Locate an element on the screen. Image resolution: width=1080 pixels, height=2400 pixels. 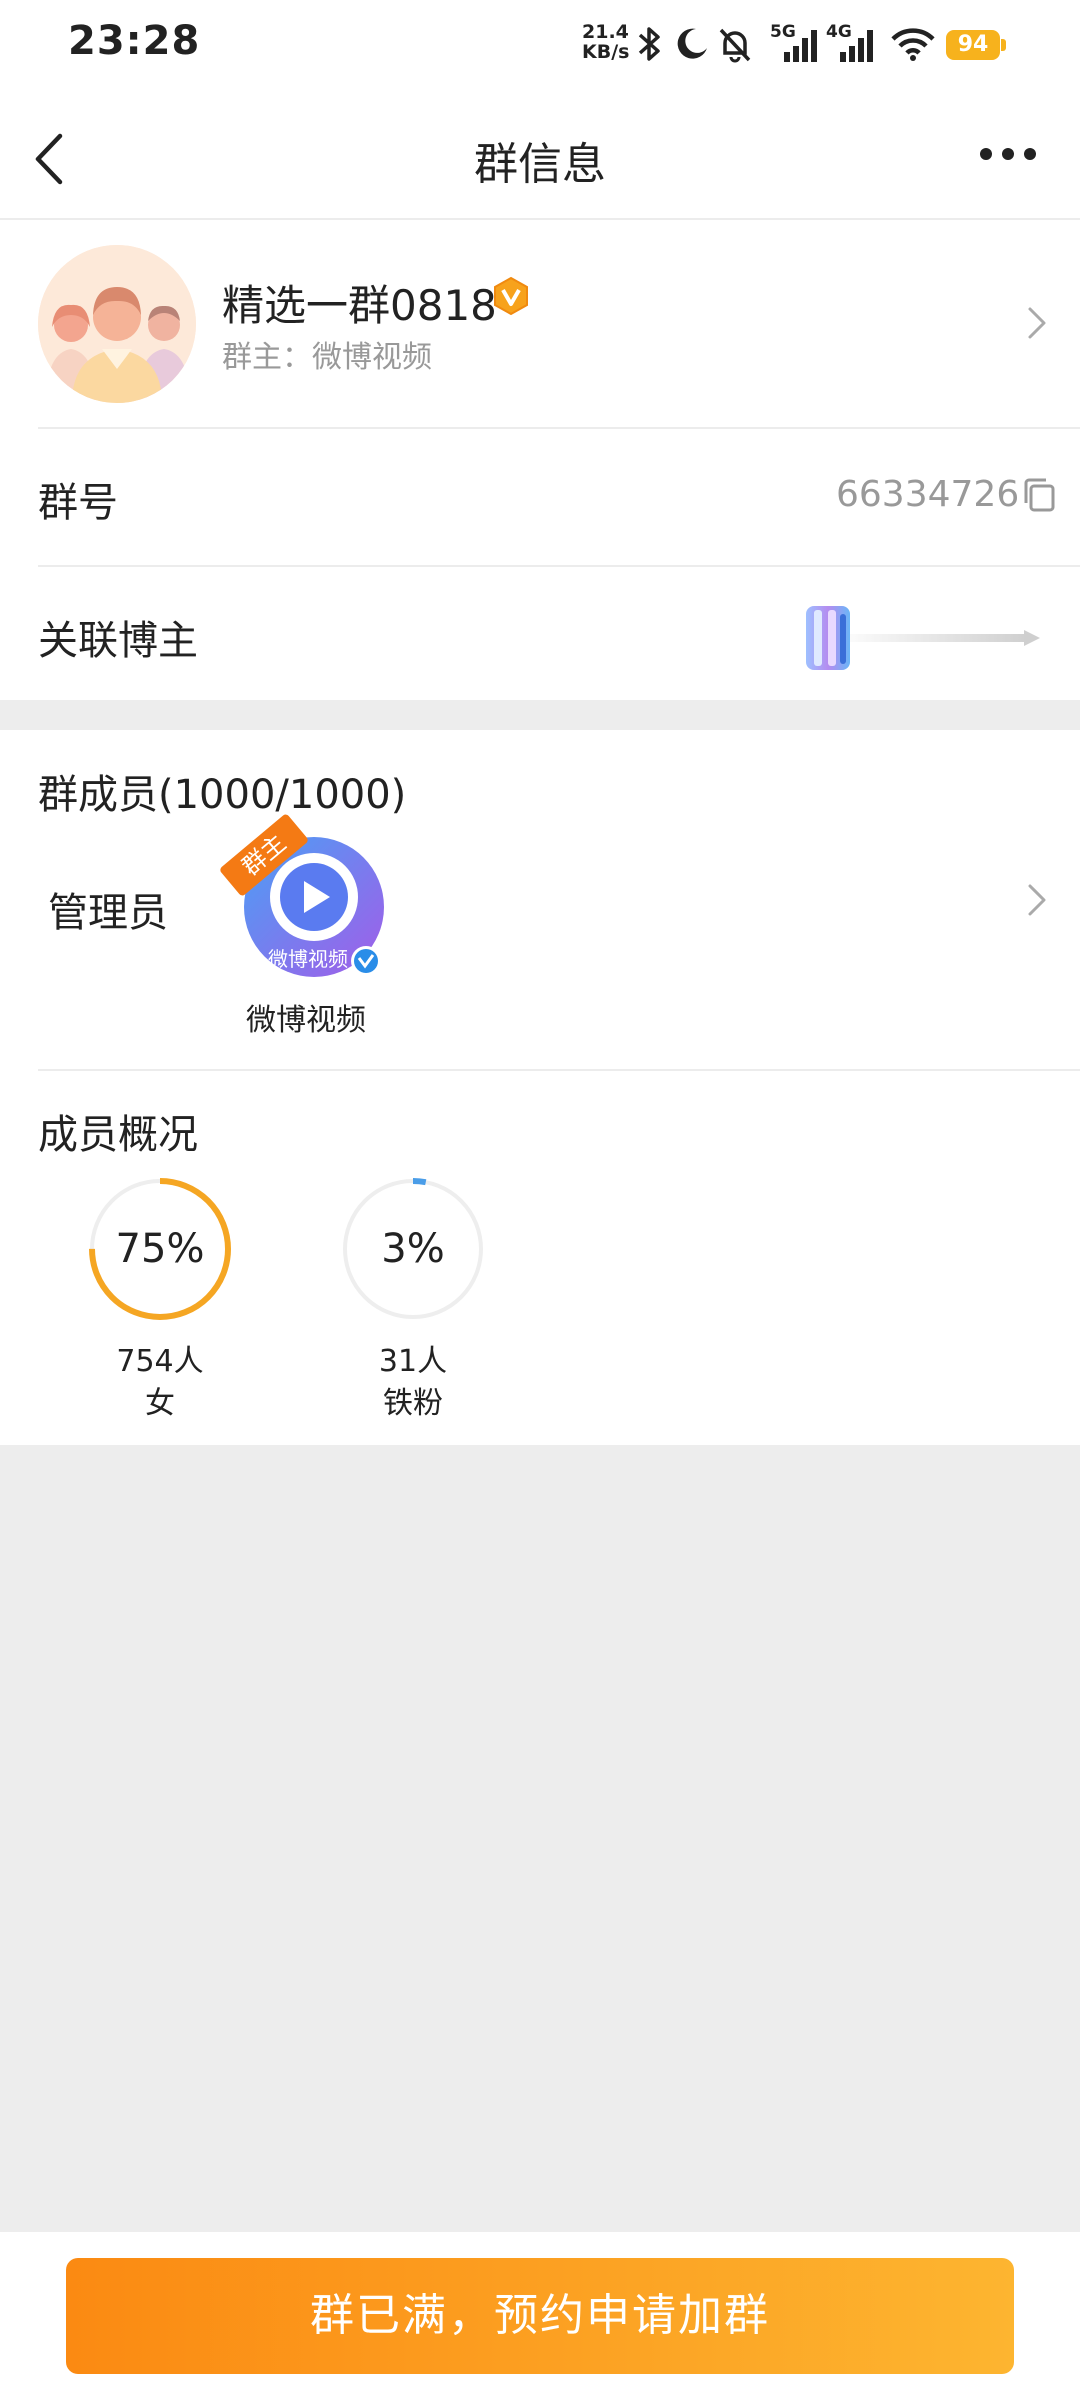
stat-ring-iron-fans: 3% is located at coordinates (413, 1249).